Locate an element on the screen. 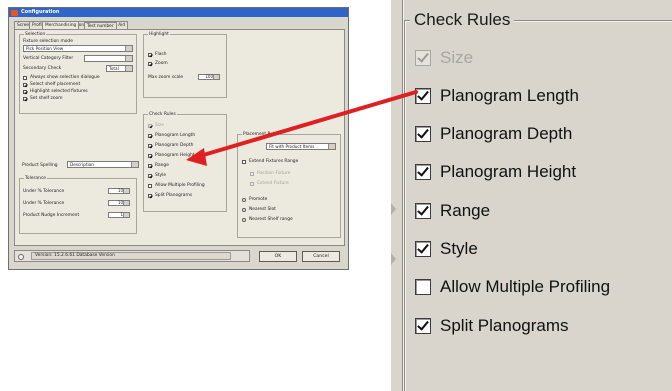 The image size is (672, 391). check-rules-small-label: Check Rules is located at coordinates (162, 114).